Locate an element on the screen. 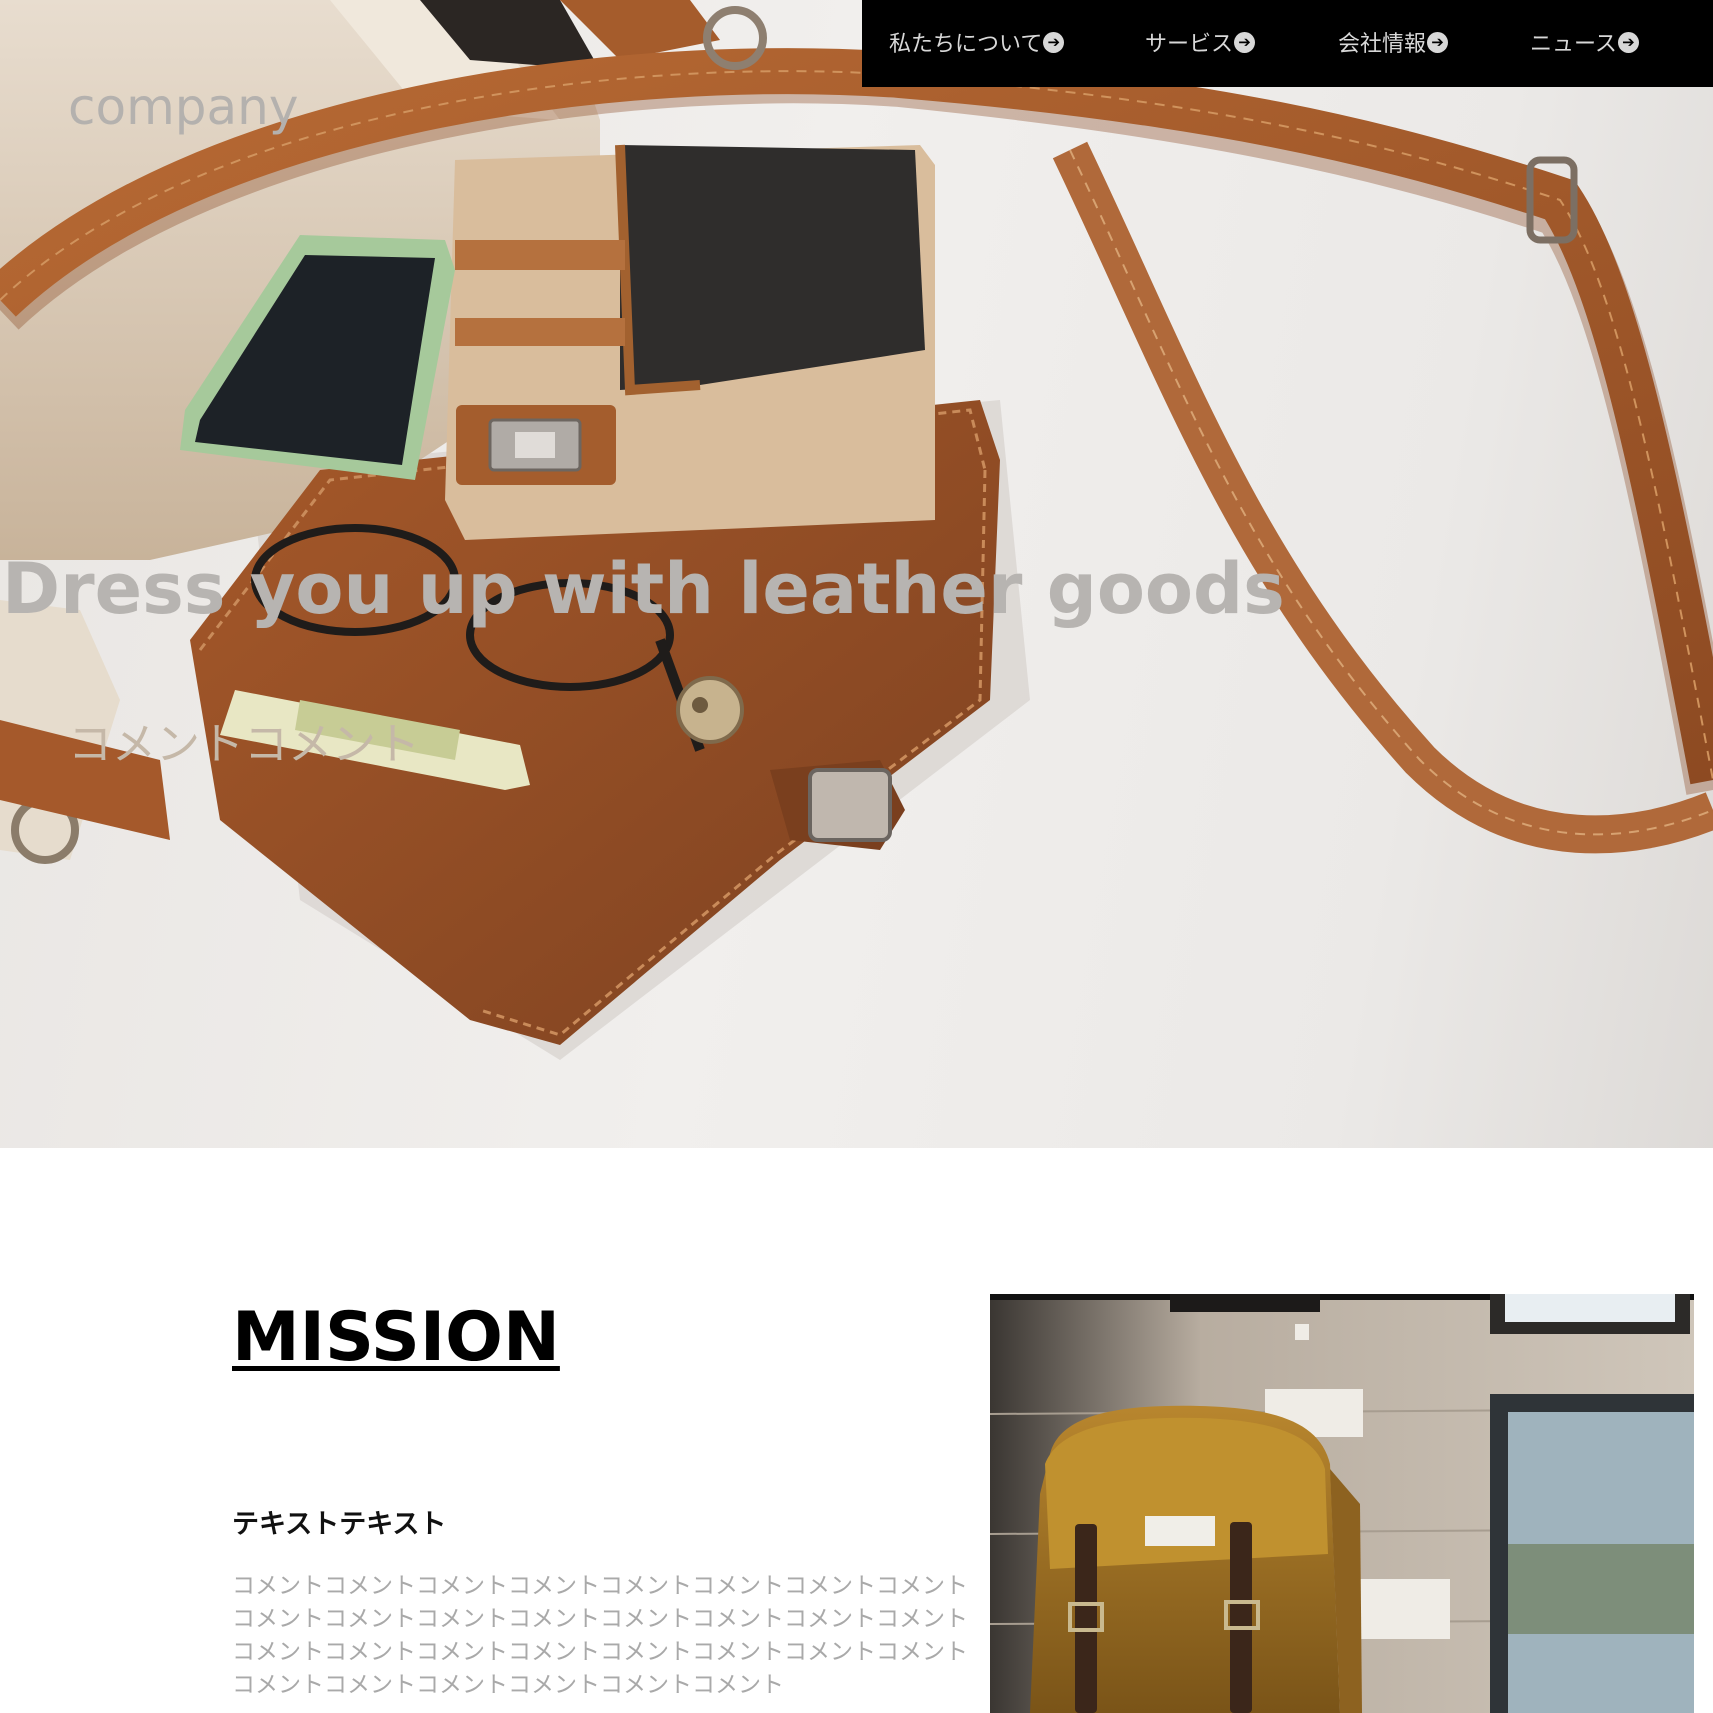  nav-item-about: 私たちについて ➔ is located at coordinates (977, 42).